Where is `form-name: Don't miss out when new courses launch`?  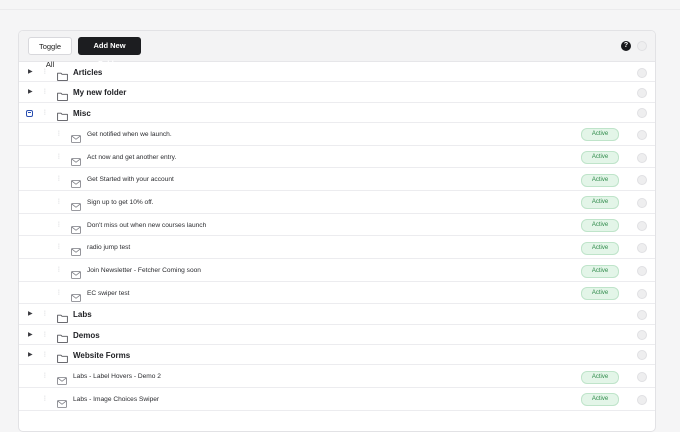 form-name: Don't miss out when new courses launch is located at coordinates (146, 225).